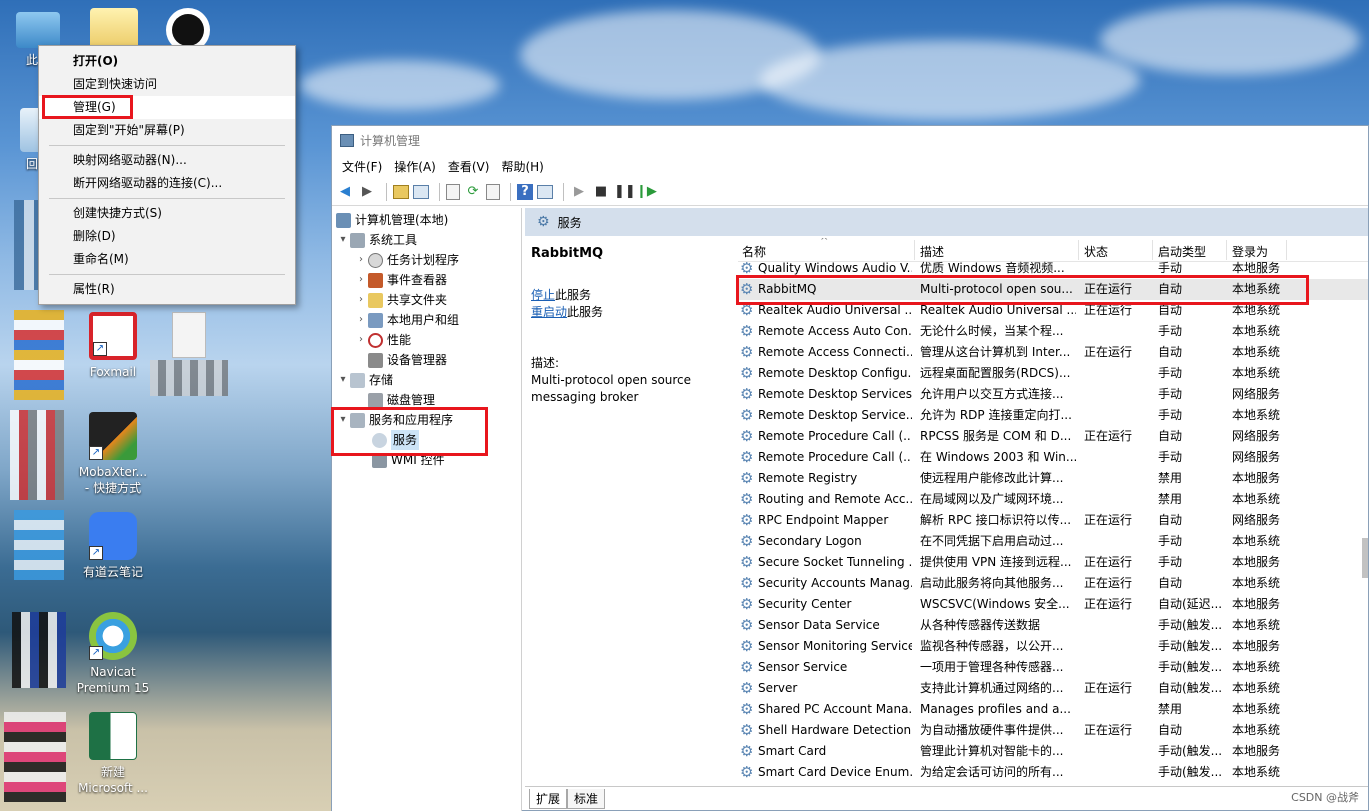 The height and width of the screenshot is (811, 1369). Describe the element at coordinates (407, 360) in the screenshot. I see `tree-item-device-manager: 设备管理器` at that location.